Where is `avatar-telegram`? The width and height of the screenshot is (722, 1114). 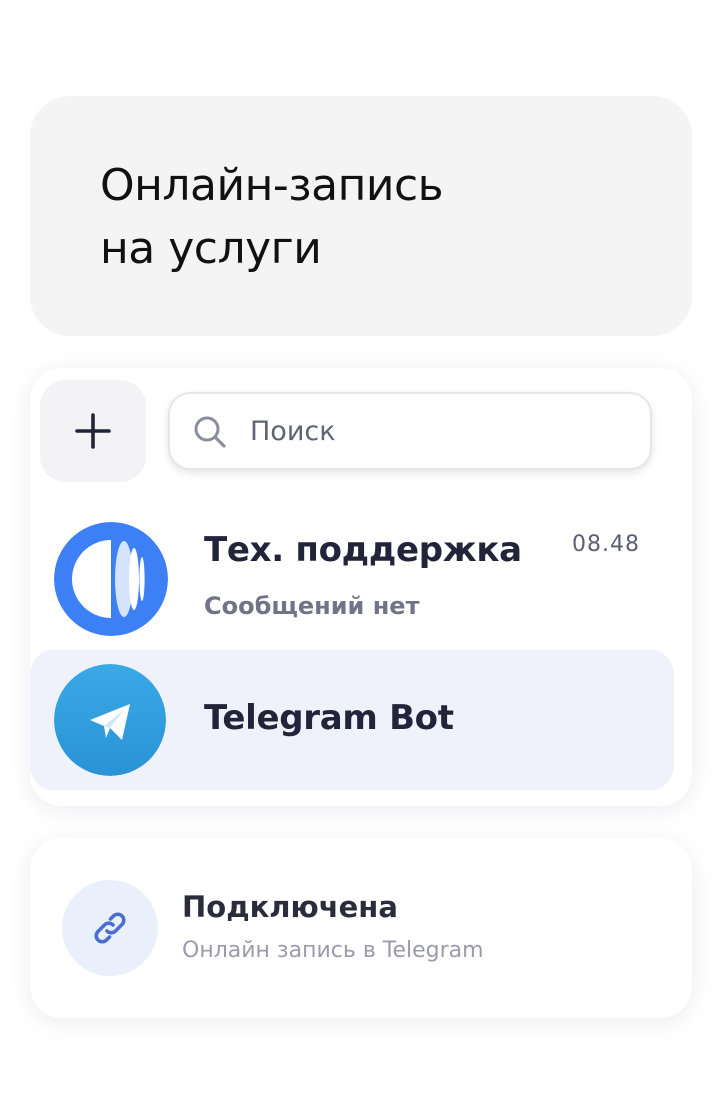
avatar-telegram is located at coordinates (110, 720).